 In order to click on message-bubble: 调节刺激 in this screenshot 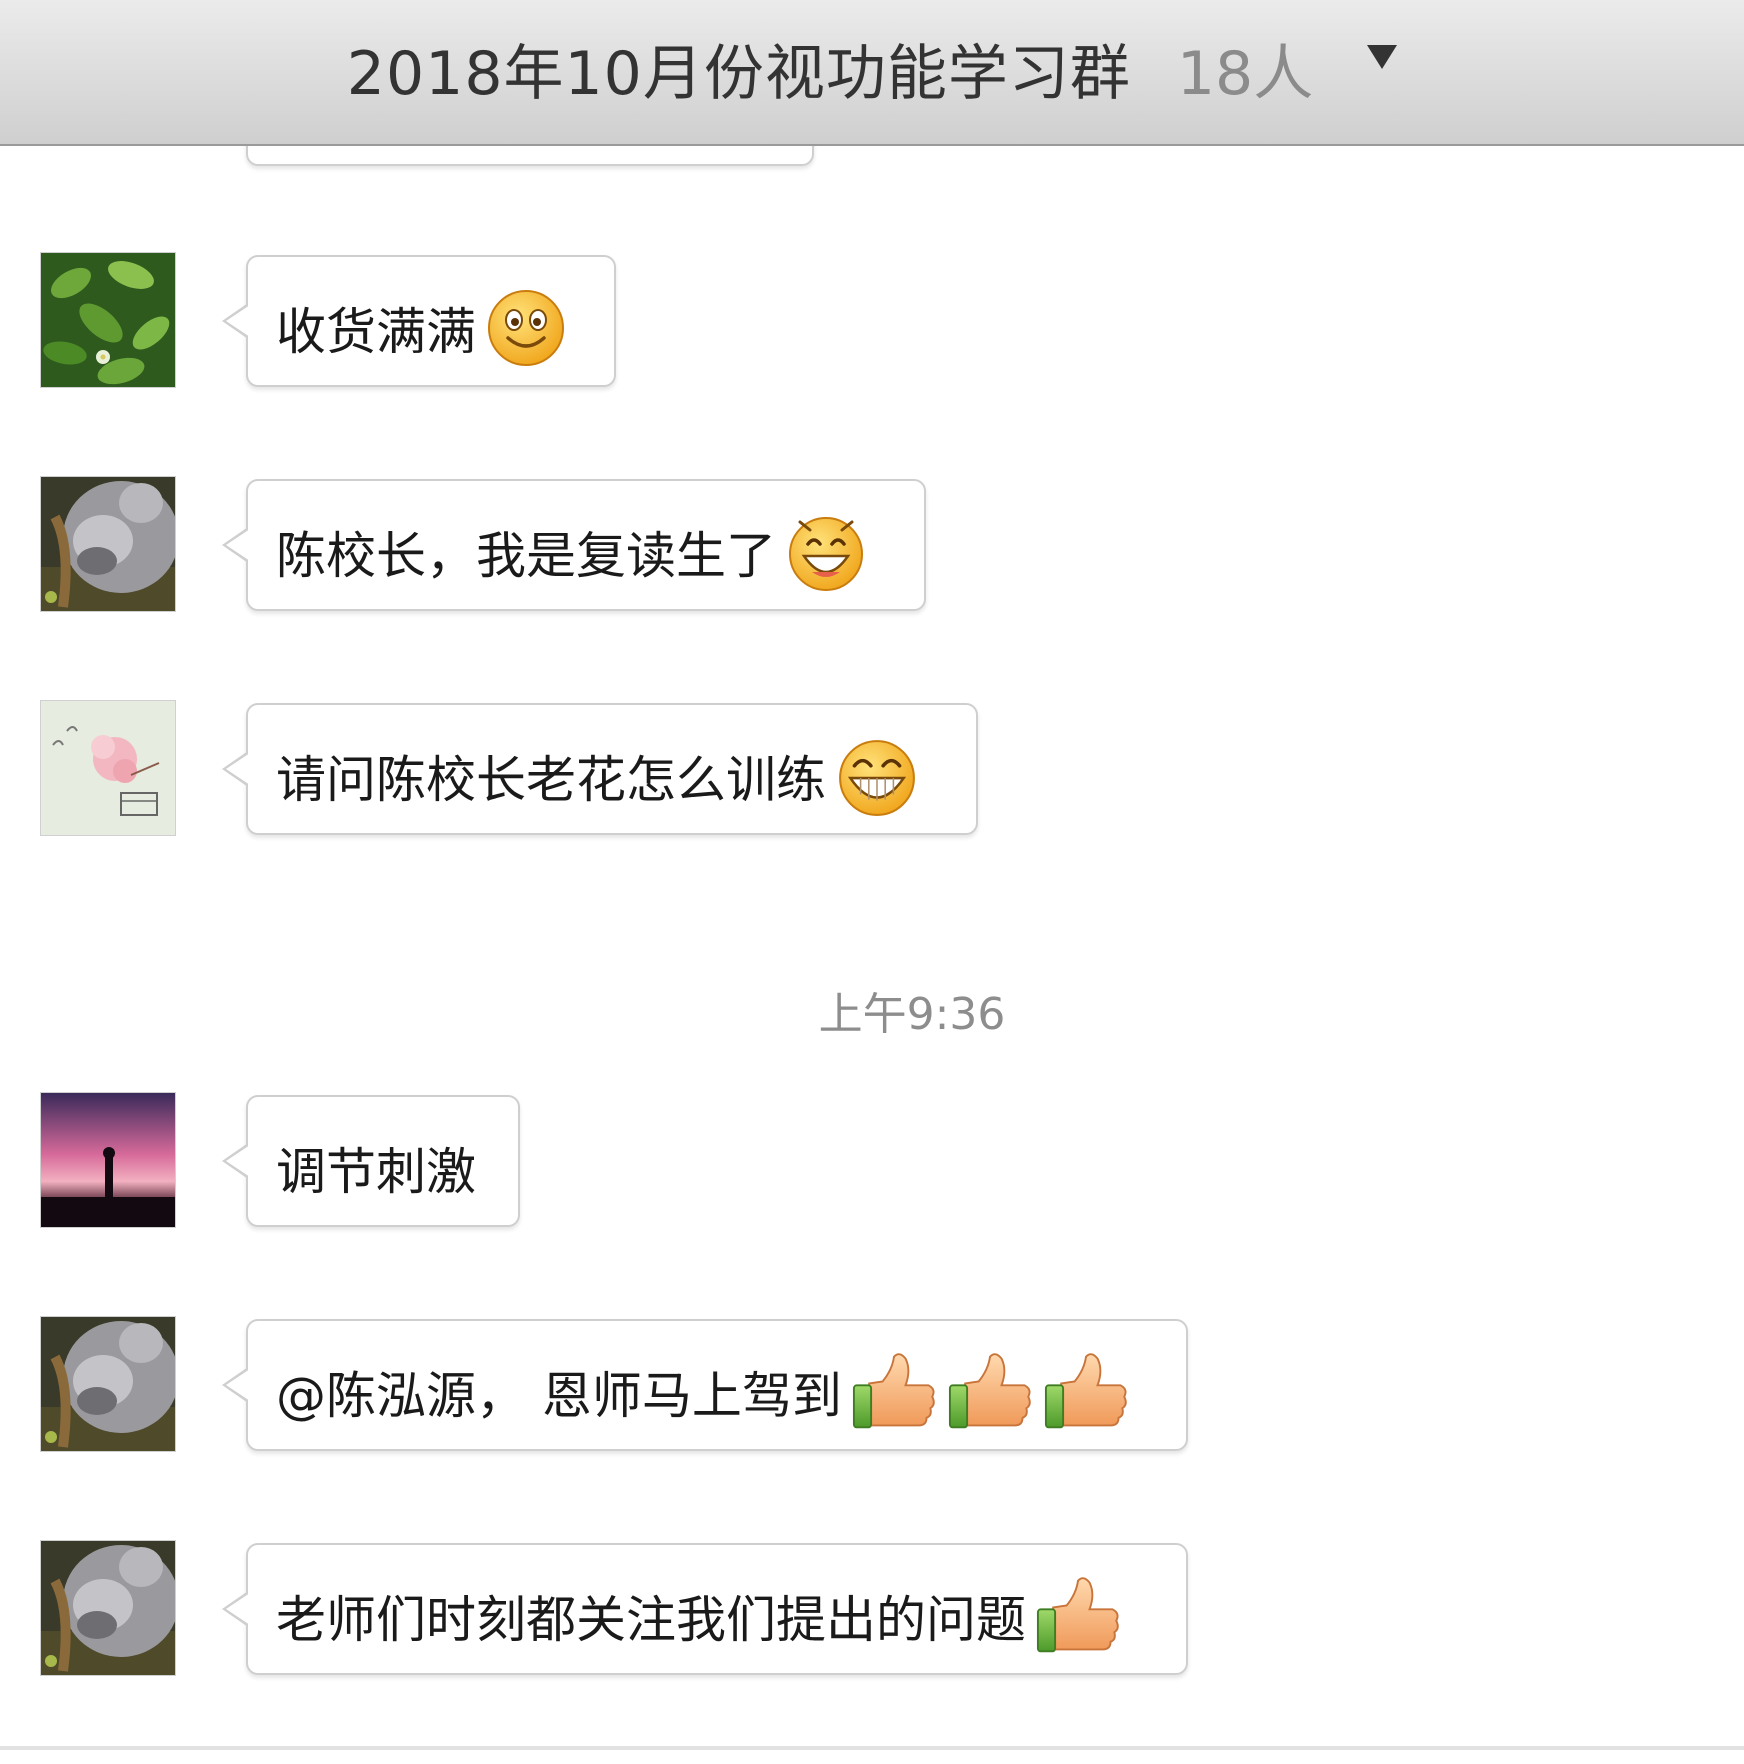, I will do `click(371, 1161)`.